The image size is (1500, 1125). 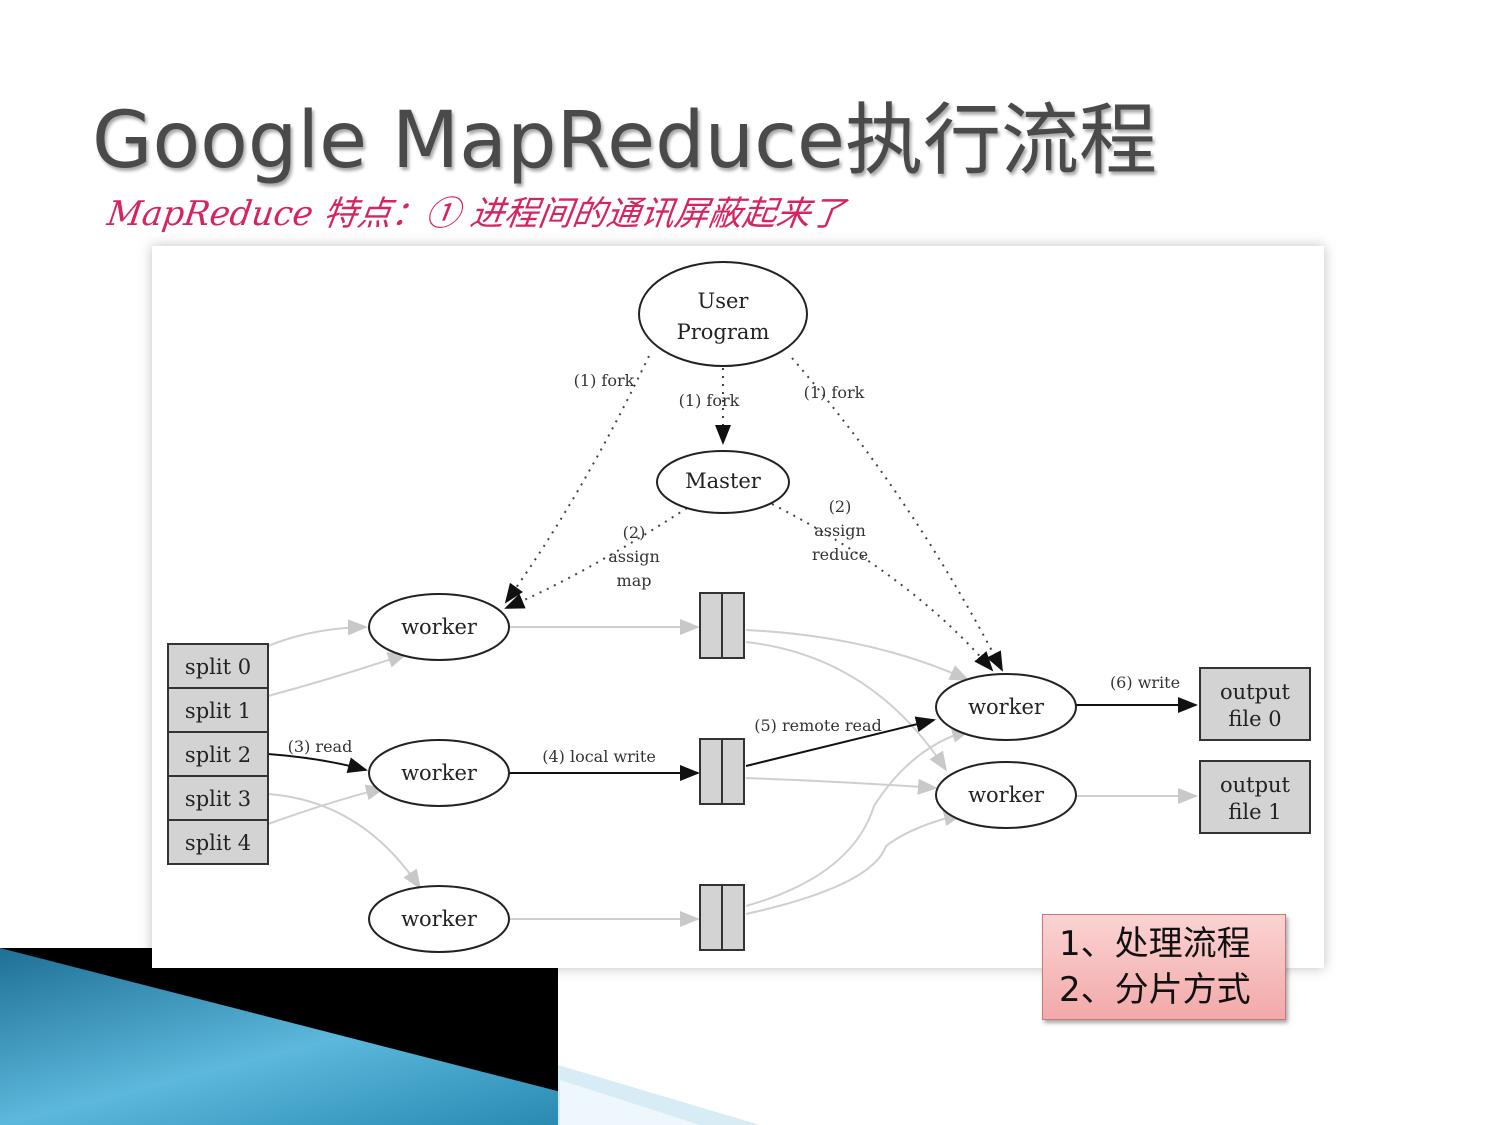 What do you see at coordinates (624, 141) in the screenshot?
I see `slide-title: Google MapReduce执行流程` at bounding box center [624, 141].